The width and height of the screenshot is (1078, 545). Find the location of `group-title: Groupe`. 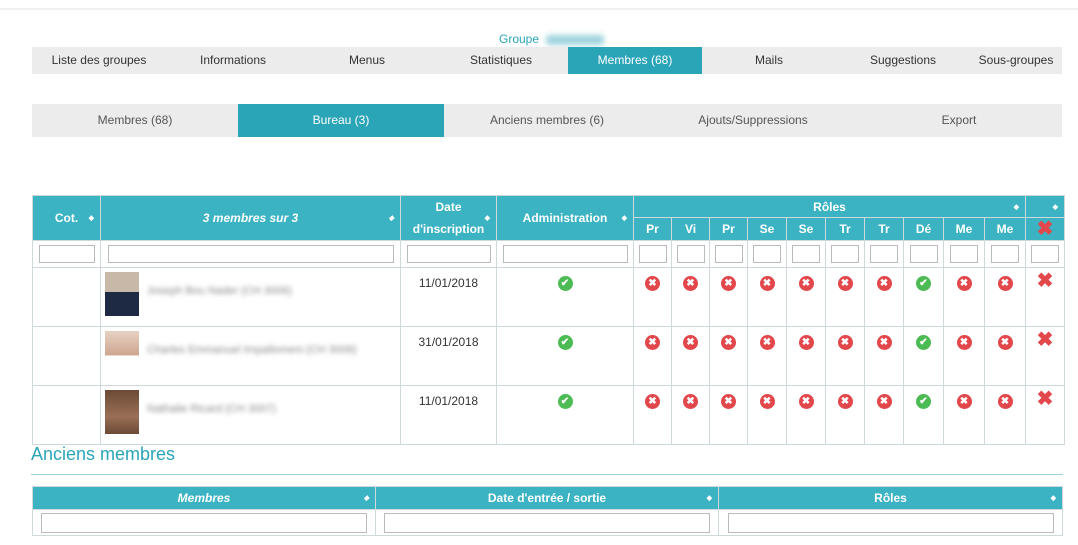

group-title: Groupe is located at coordinates (552, 39).